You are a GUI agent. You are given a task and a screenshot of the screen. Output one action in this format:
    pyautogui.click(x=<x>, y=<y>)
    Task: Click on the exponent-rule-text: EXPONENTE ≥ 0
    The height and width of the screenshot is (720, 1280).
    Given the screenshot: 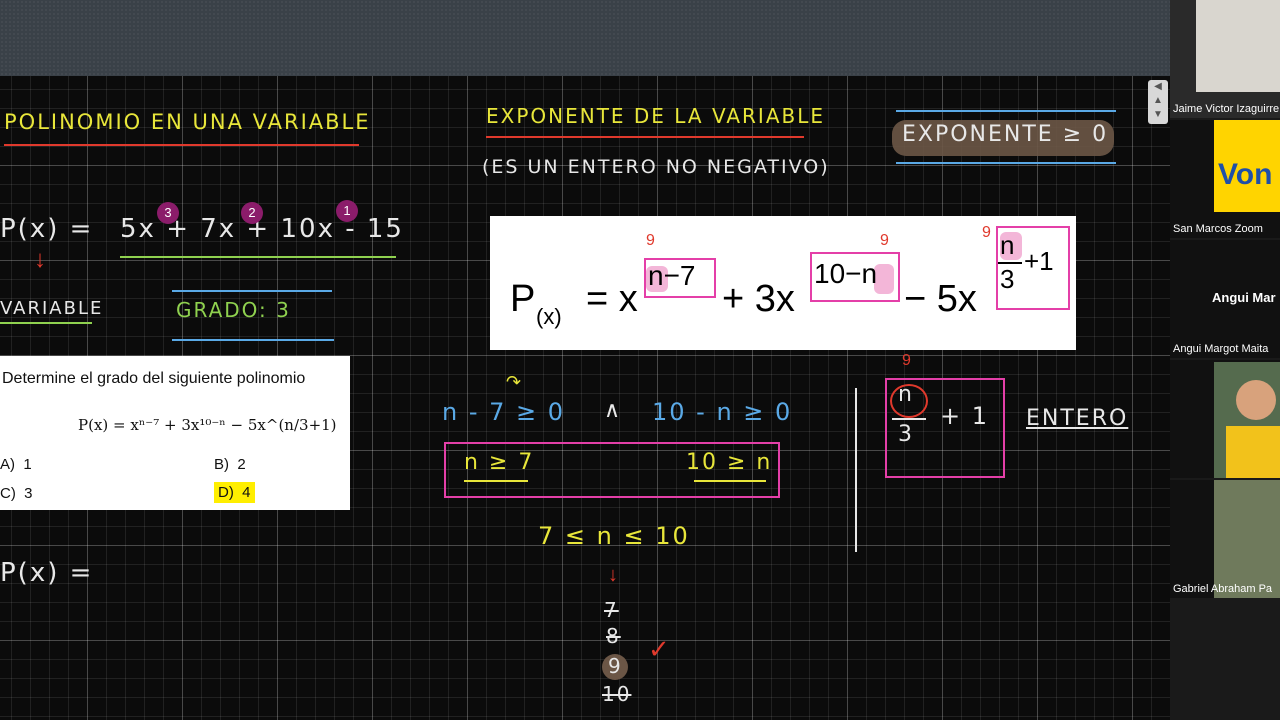 What is the action you would take?
    pyautogui.click(x=1005, y=134)
    